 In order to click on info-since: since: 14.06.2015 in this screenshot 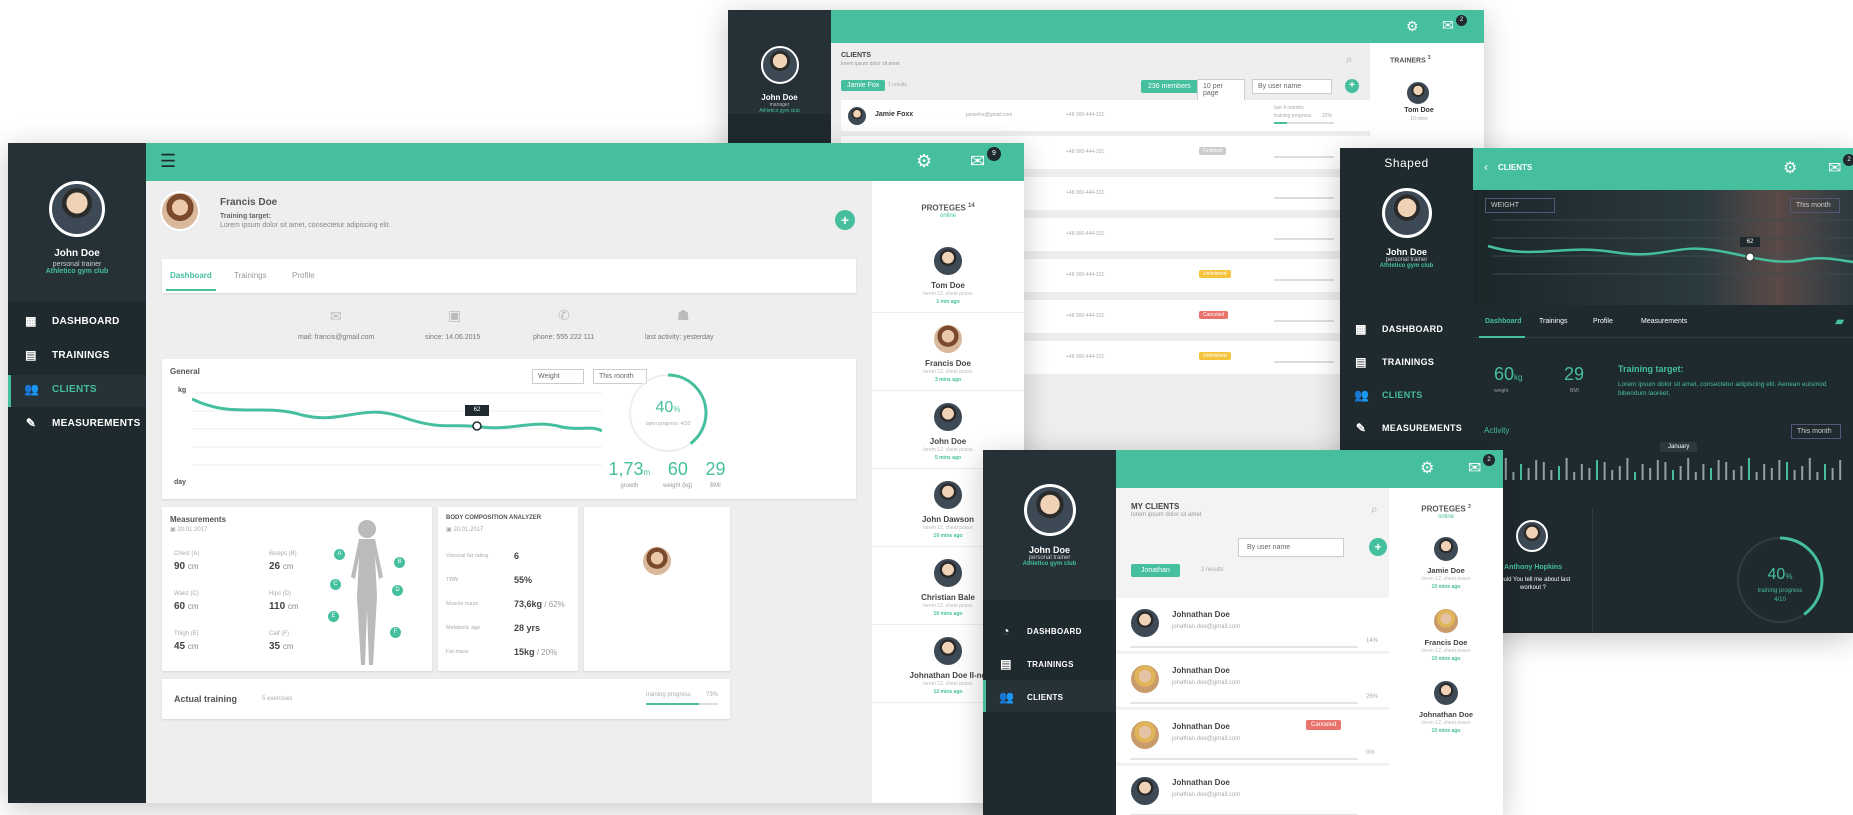, I will do `click(453, 337)`.